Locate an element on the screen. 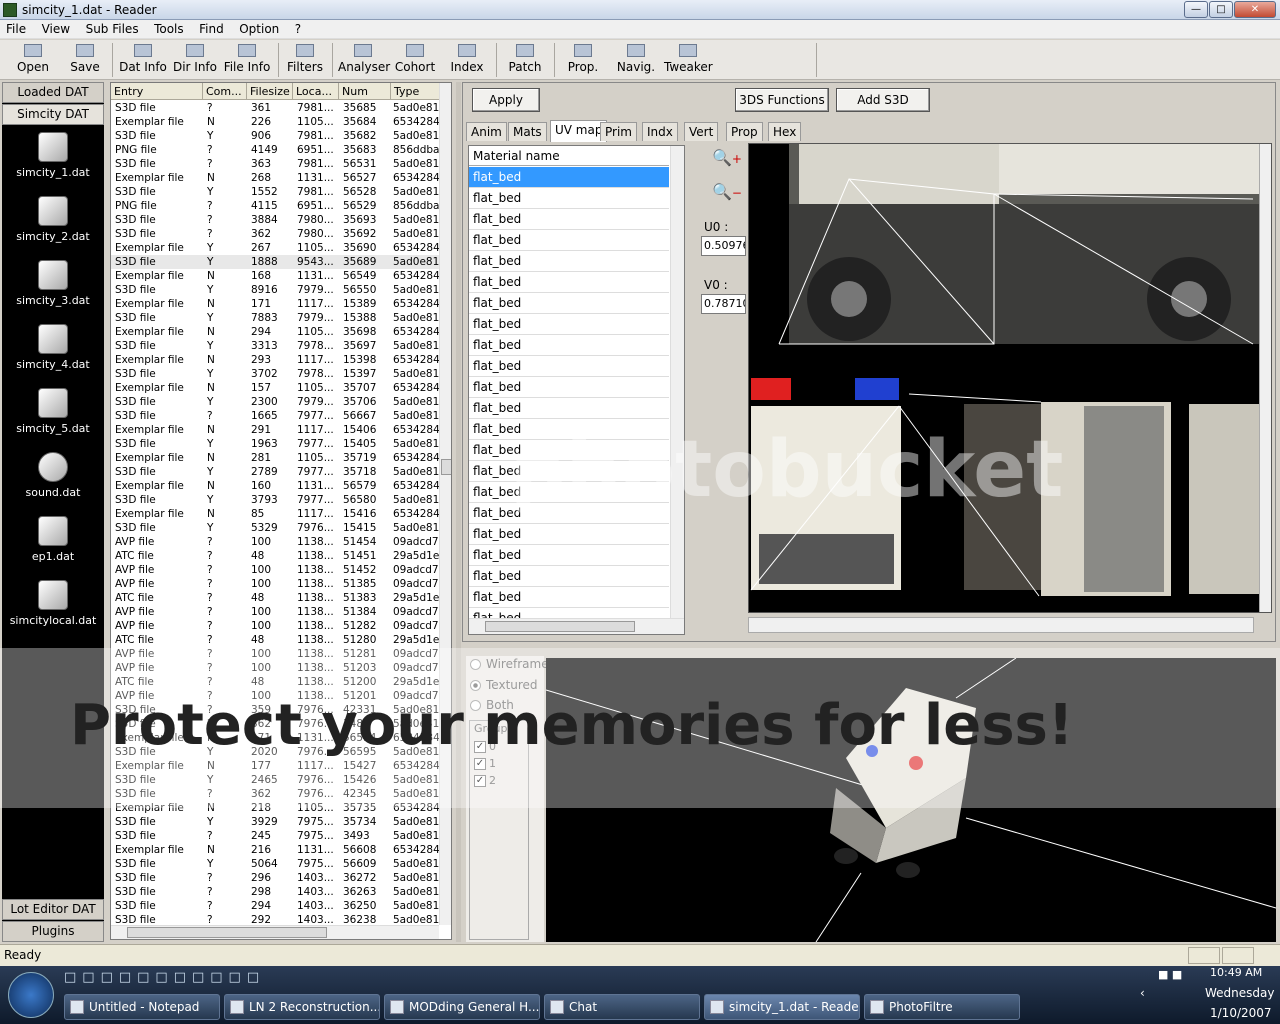  hscroll-thumb is located at coordinates (227, 932).